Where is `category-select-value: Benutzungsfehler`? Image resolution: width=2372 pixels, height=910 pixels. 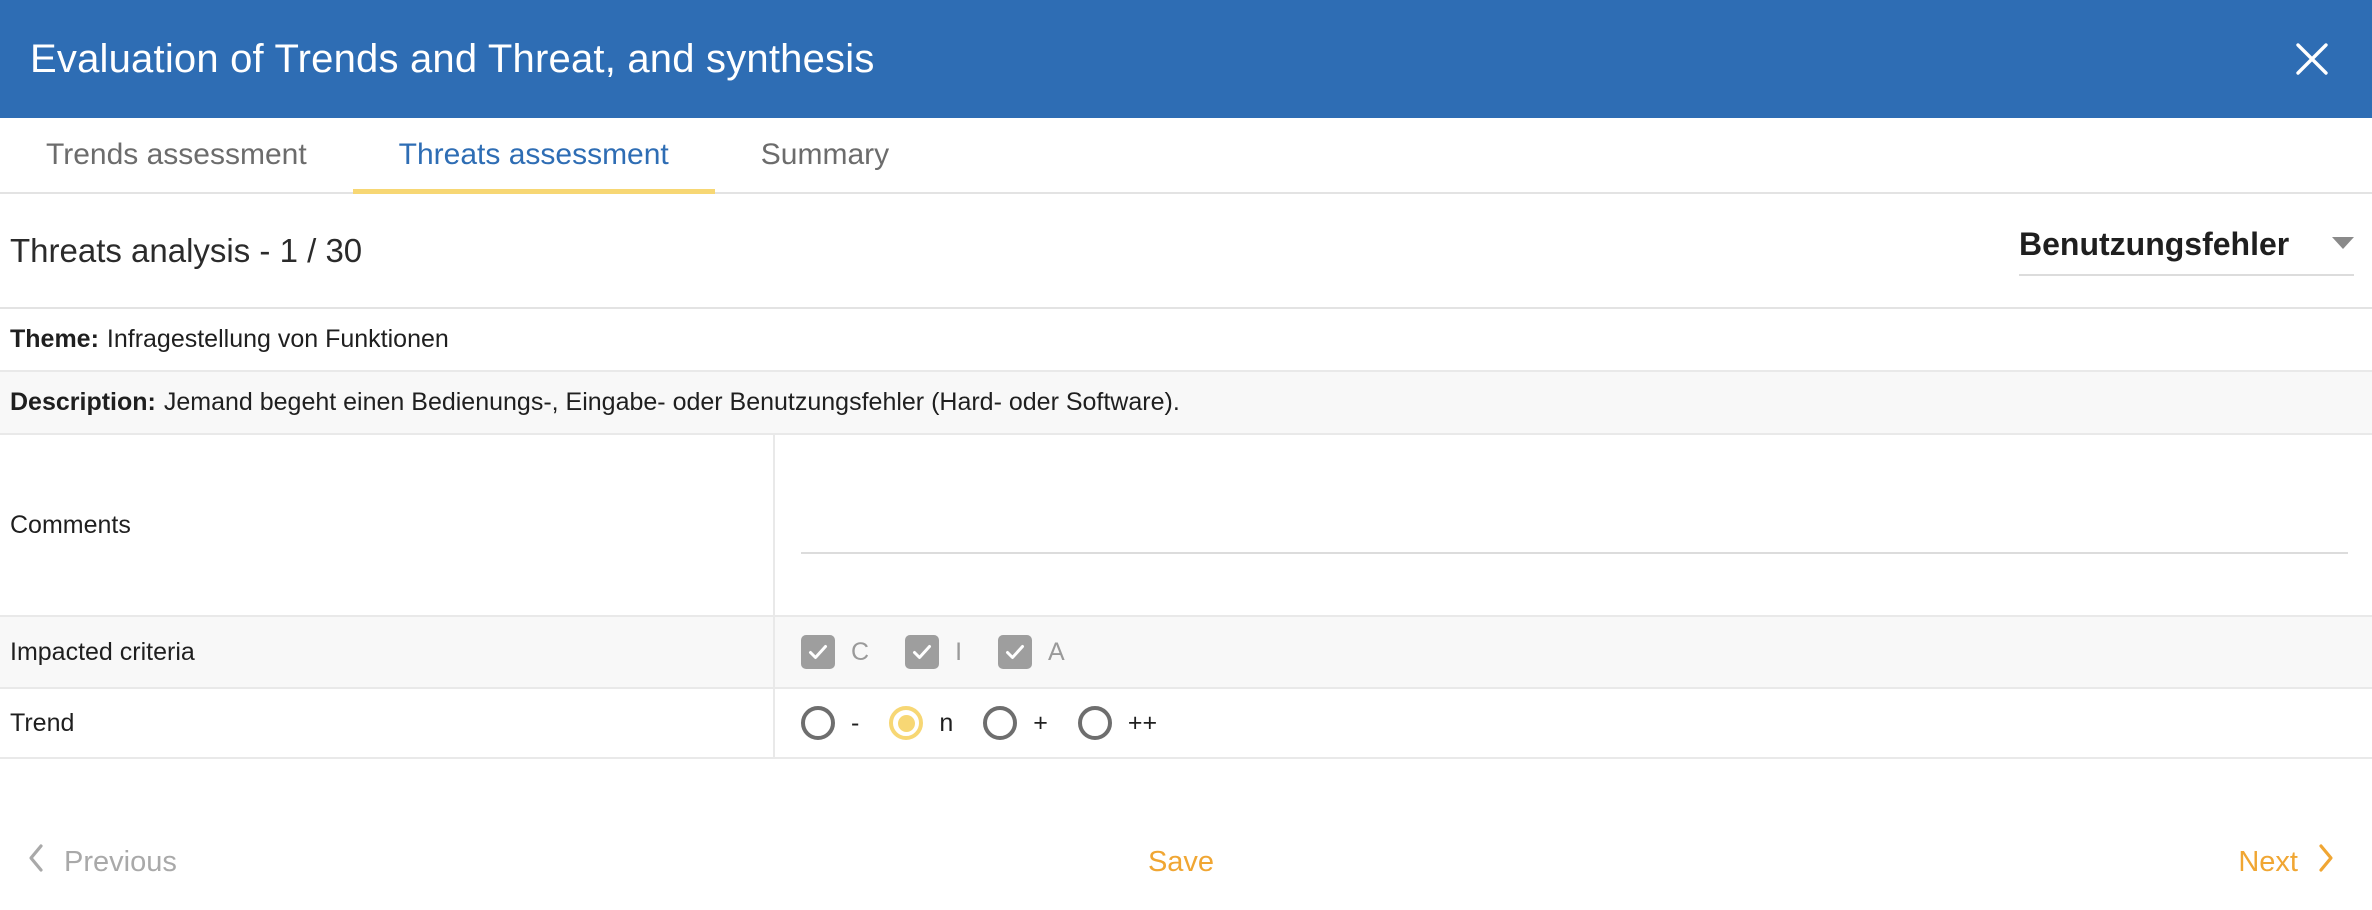
category-select-value: Benutzungsfehler is located at coordinates (2154, 243).